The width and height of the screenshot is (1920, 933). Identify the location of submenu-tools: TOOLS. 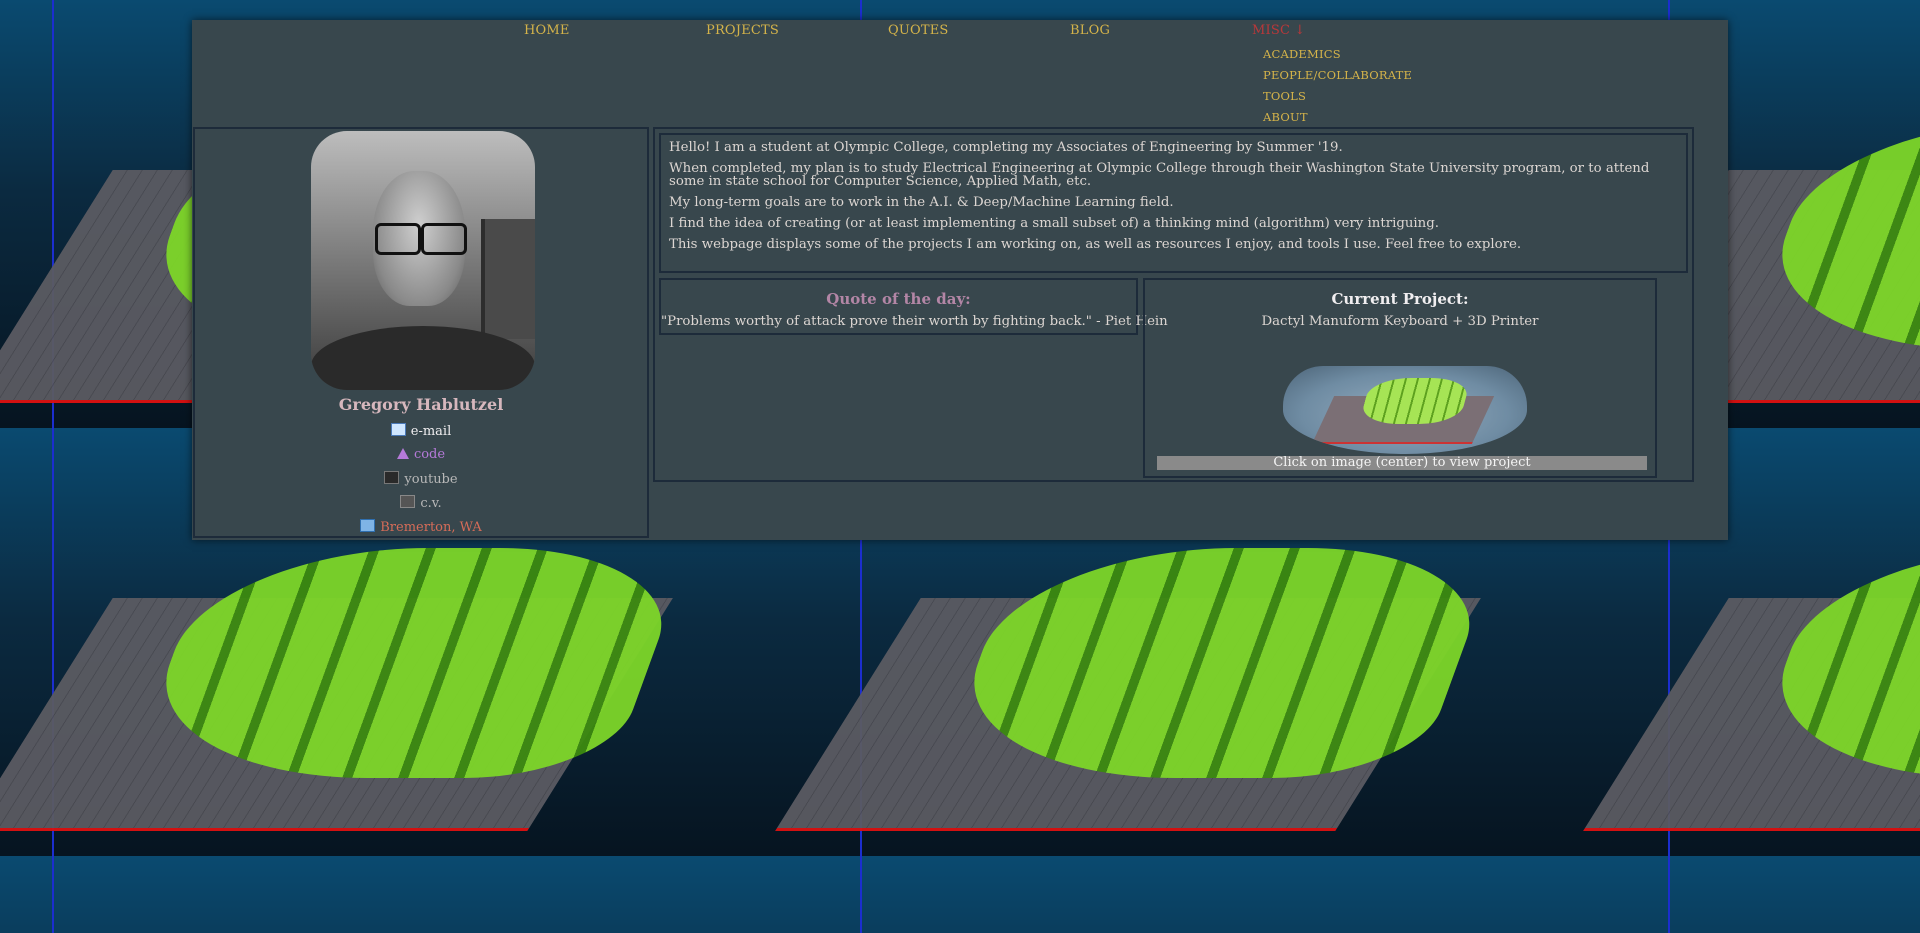
(1337, 96).